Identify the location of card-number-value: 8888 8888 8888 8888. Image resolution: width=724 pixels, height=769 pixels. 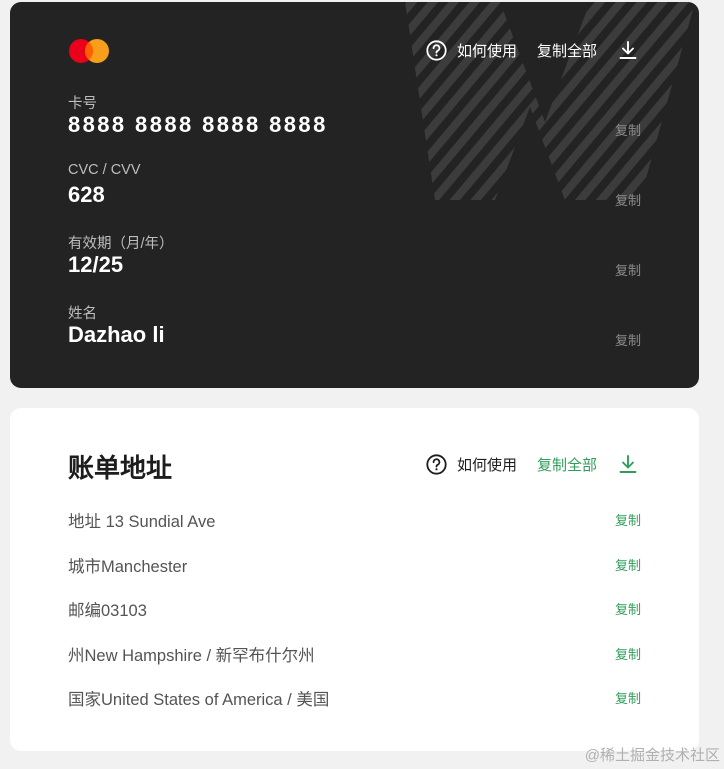
(198, 124).